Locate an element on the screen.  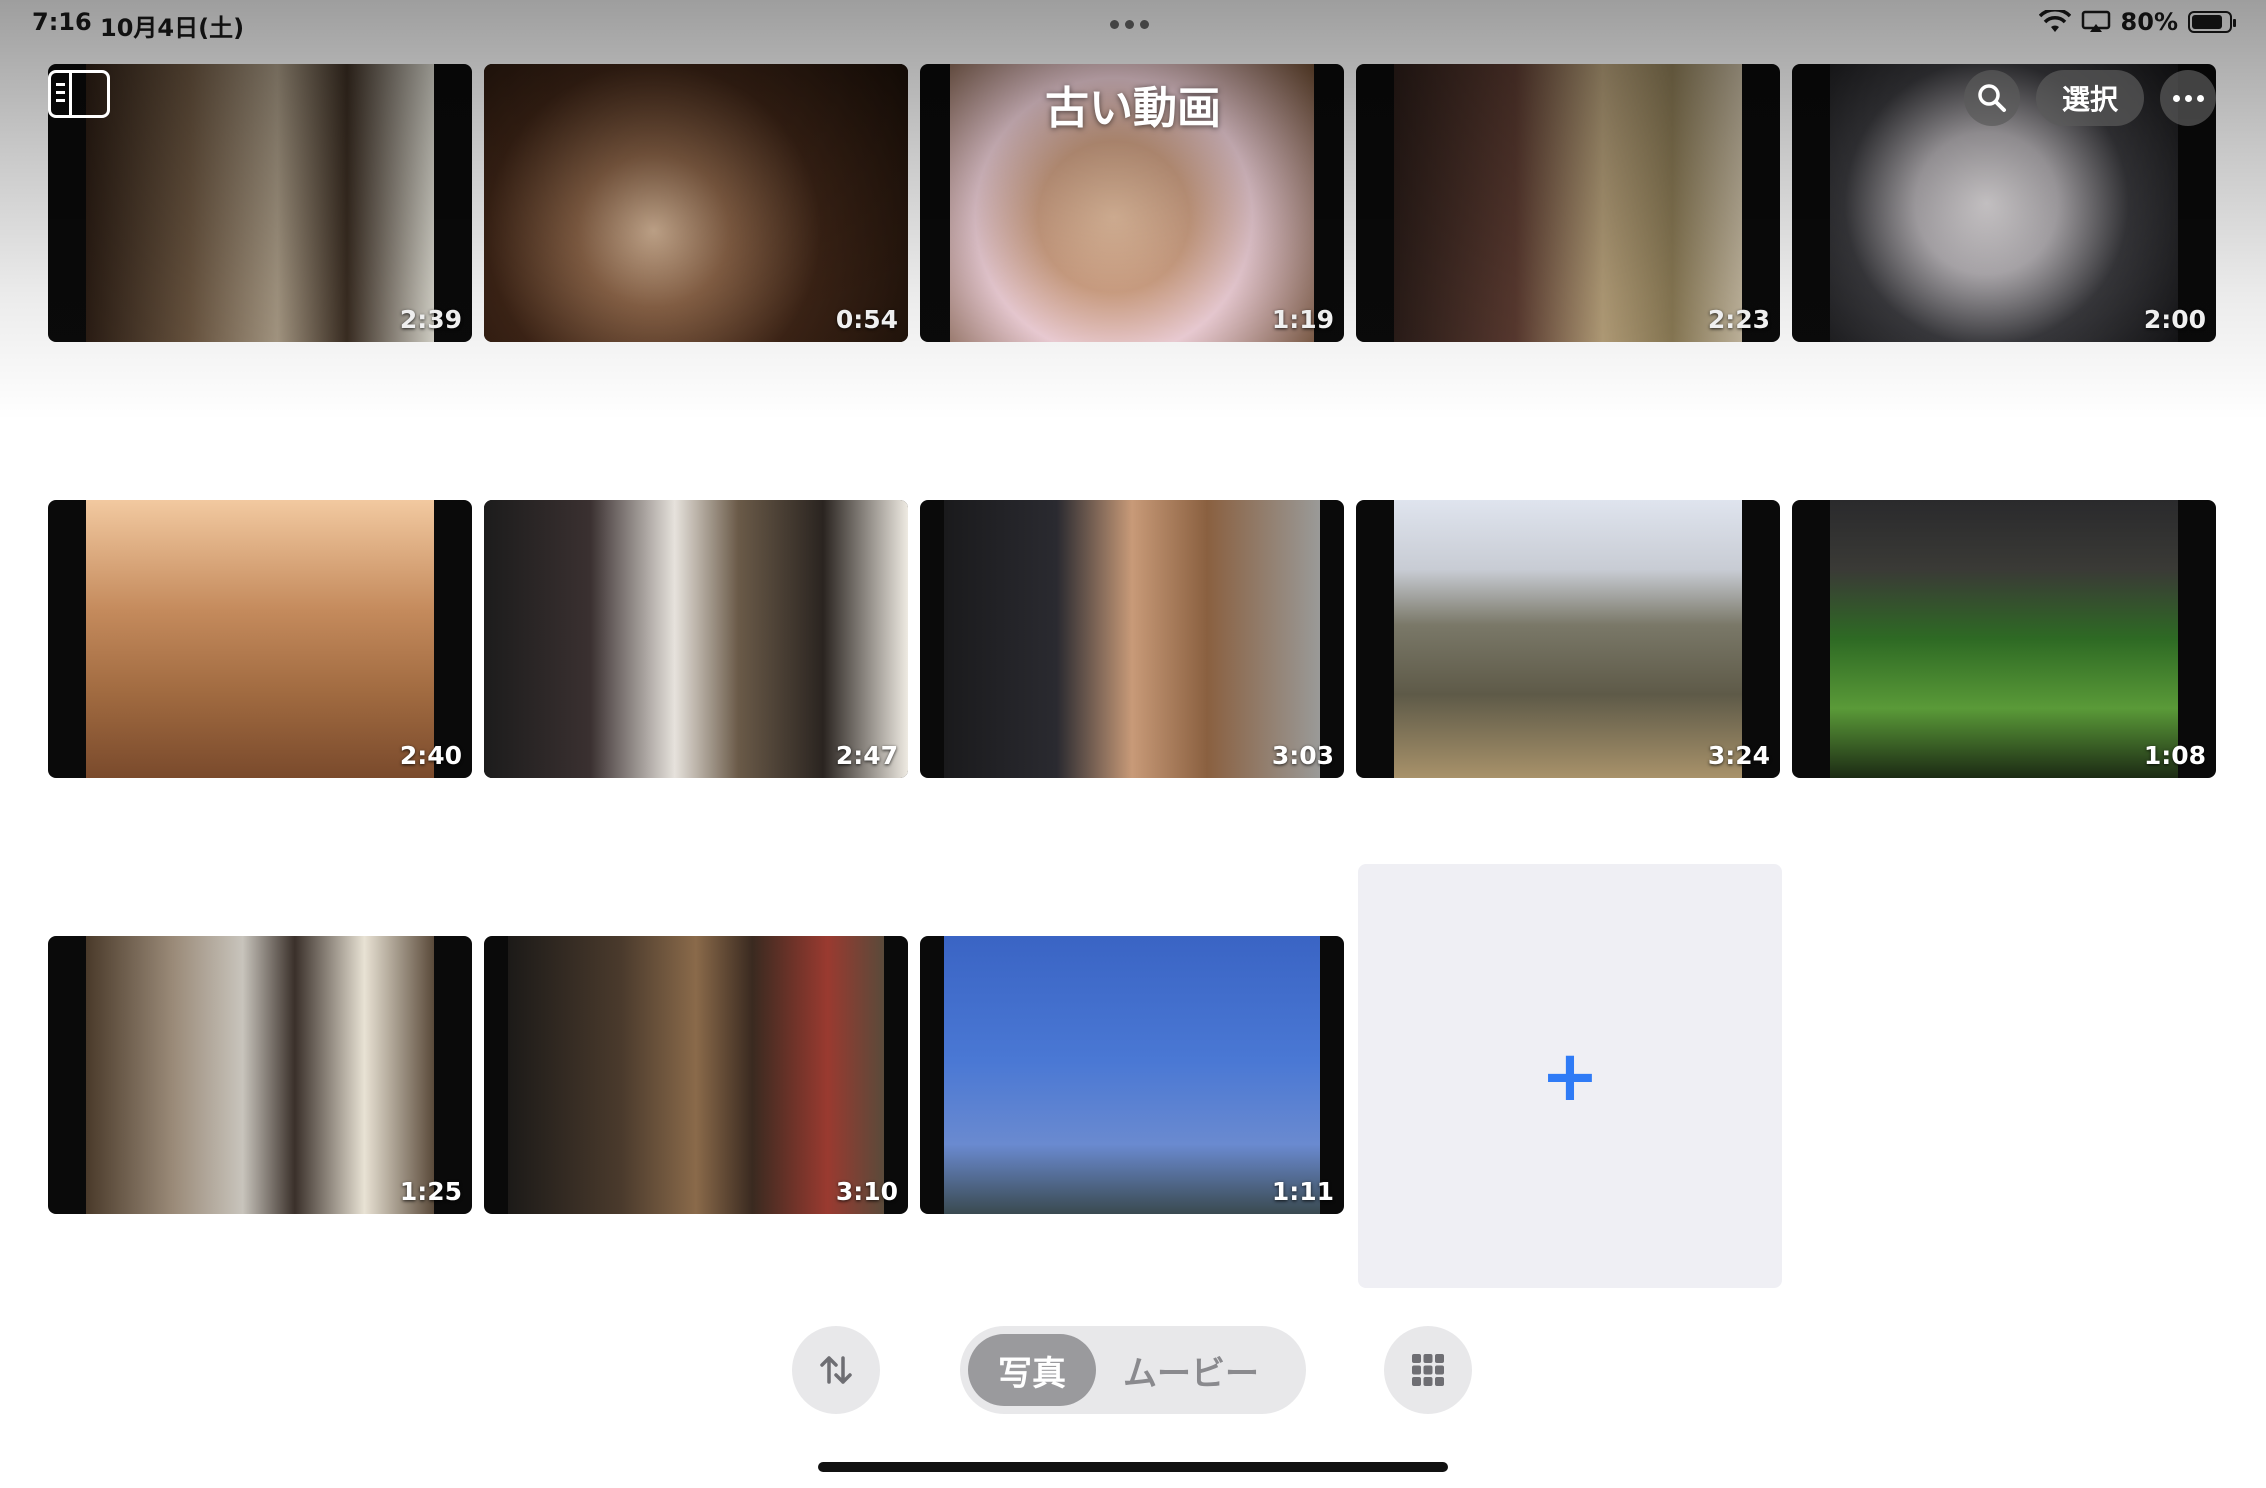
segment-movies: ムービー is located at coordinates (1191, 1370).